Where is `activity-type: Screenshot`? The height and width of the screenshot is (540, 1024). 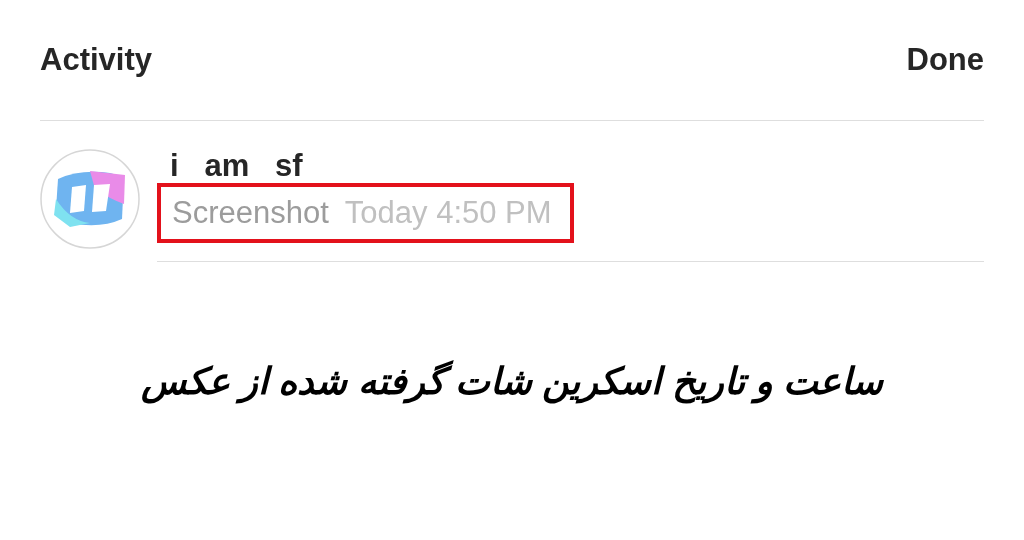
activity-type: Screenshot is located at coordinates (250, 213).